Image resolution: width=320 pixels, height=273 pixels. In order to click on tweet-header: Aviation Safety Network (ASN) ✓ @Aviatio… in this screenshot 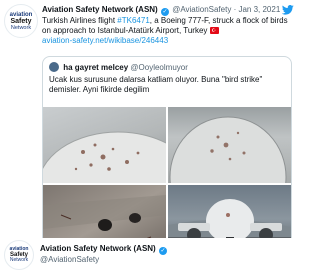, I will do `click(168, 10)`.